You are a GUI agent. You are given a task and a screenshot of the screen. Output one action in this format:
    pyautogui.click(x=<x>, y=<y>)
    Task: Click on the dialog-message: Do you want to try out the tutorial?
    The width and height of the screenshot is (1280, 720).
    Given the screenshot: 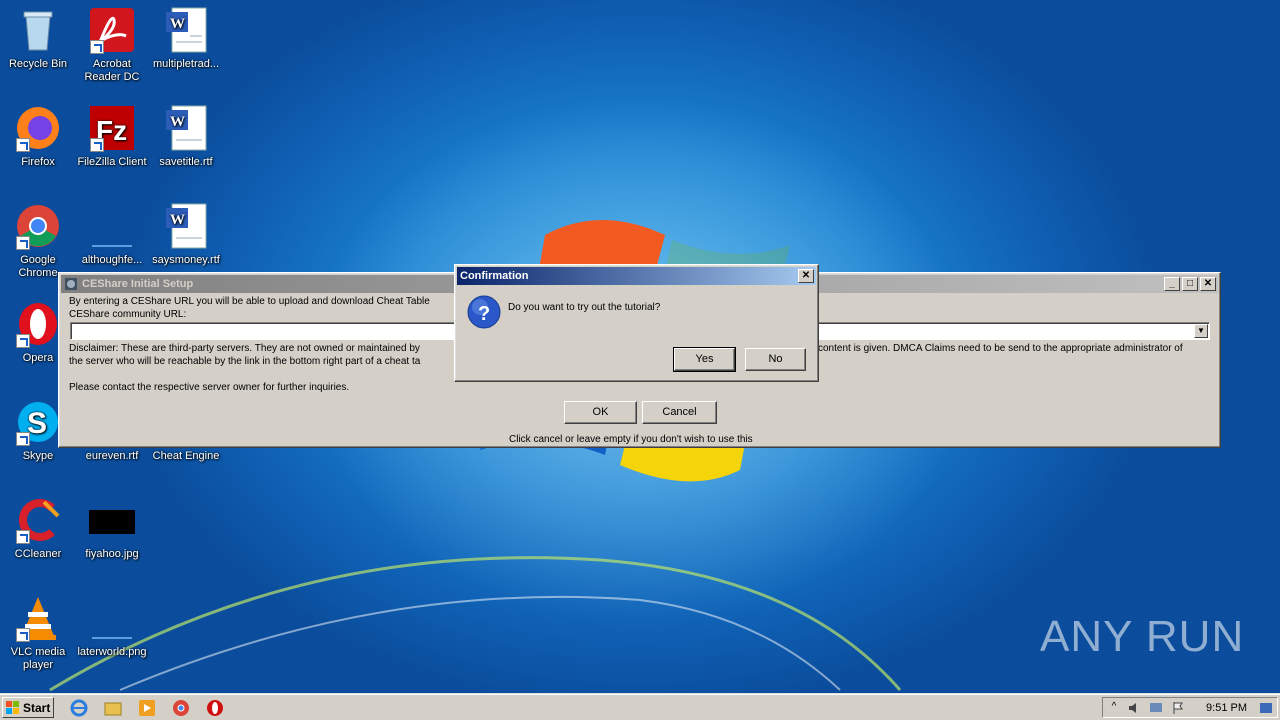 What is the action you would take?
    pyautogui.click(x=584, y=307)
    